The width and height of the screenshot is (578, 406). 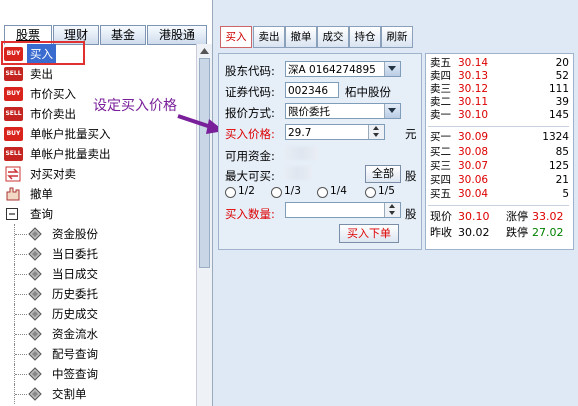 What do you see at coordinates (98, 334) in the screenshot?
I see `tree-child-item: 资金流水` at bounding box center [98, 334].